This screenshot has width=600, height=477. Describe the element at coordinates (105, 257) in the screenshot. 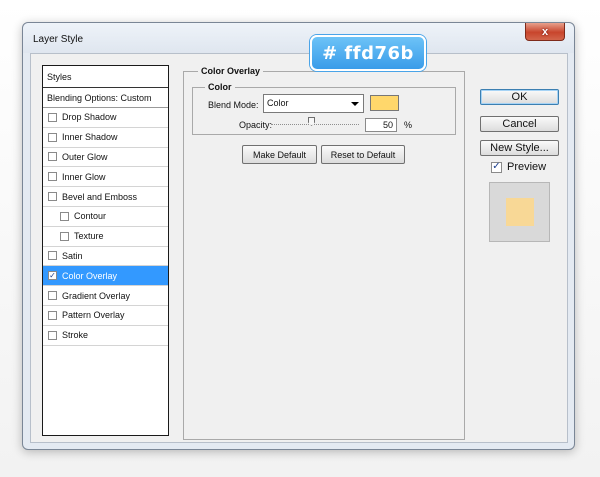

I see `style-item-satin: Satin` at that location.